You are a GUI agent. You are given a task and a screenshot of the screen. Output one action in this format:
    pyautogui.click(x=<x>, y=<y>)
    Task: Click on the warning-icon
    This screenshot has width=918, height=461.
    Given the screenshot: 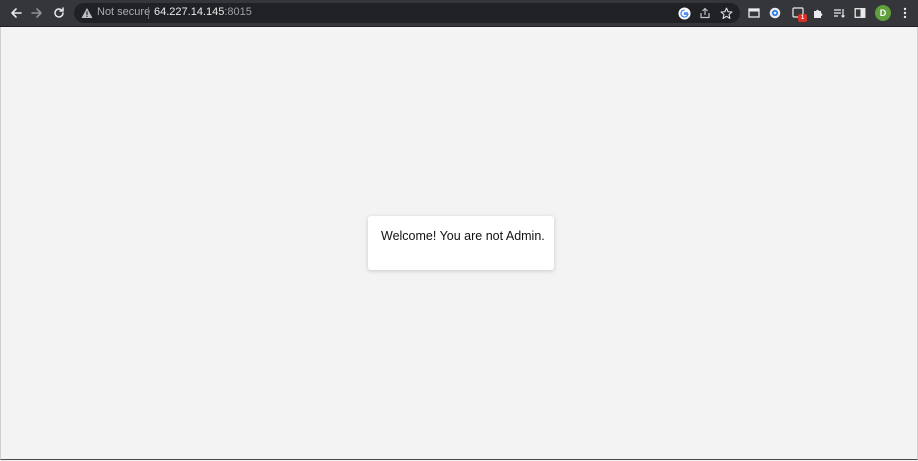 What is the action you would take?
    pyautogui.click(x=87, y=13)
    